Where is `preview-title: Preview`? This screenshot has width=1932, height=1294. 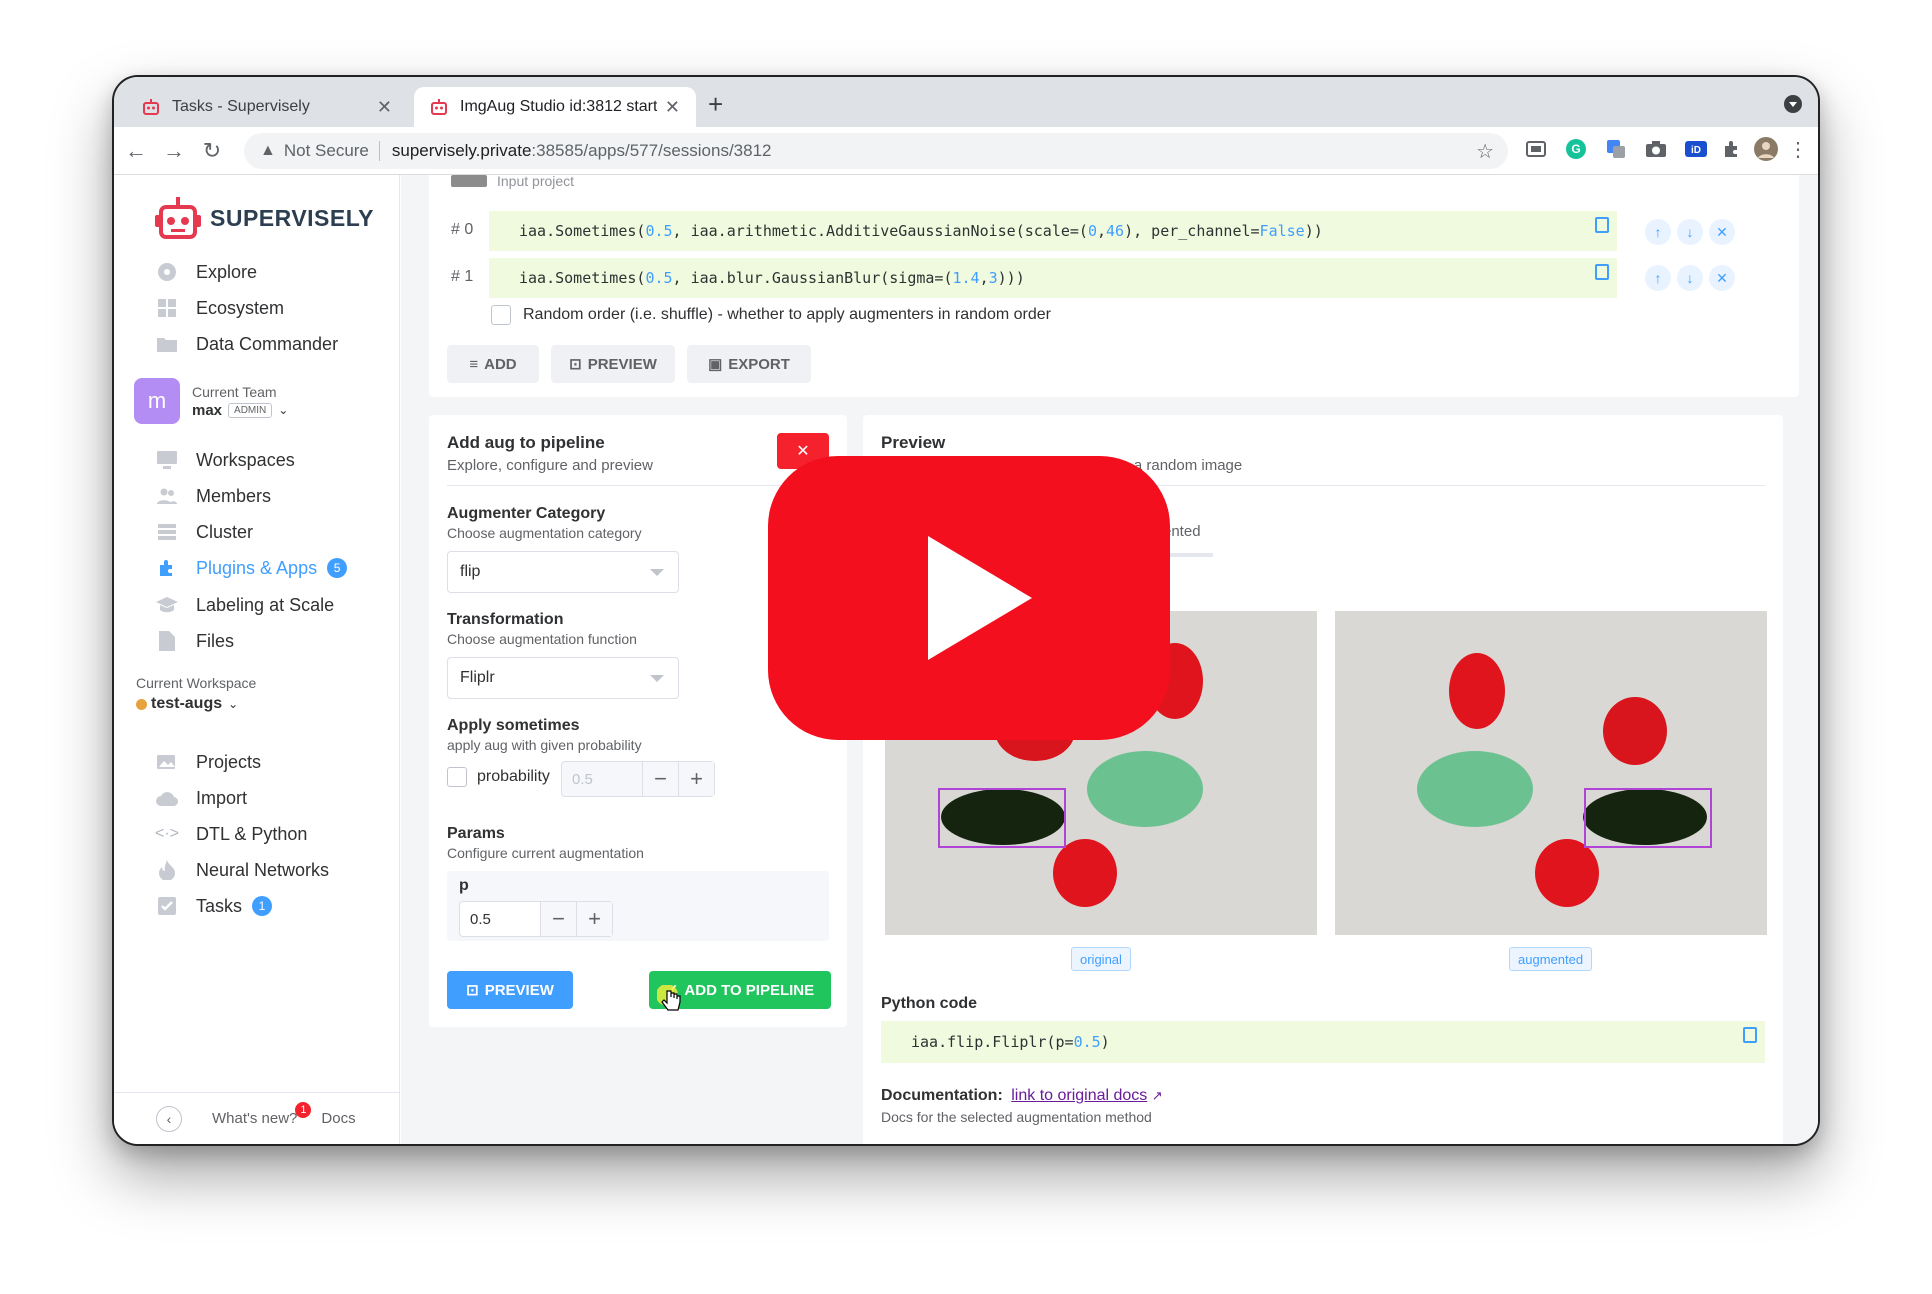 preview-title: Preview is located at coordinates (913, 442).